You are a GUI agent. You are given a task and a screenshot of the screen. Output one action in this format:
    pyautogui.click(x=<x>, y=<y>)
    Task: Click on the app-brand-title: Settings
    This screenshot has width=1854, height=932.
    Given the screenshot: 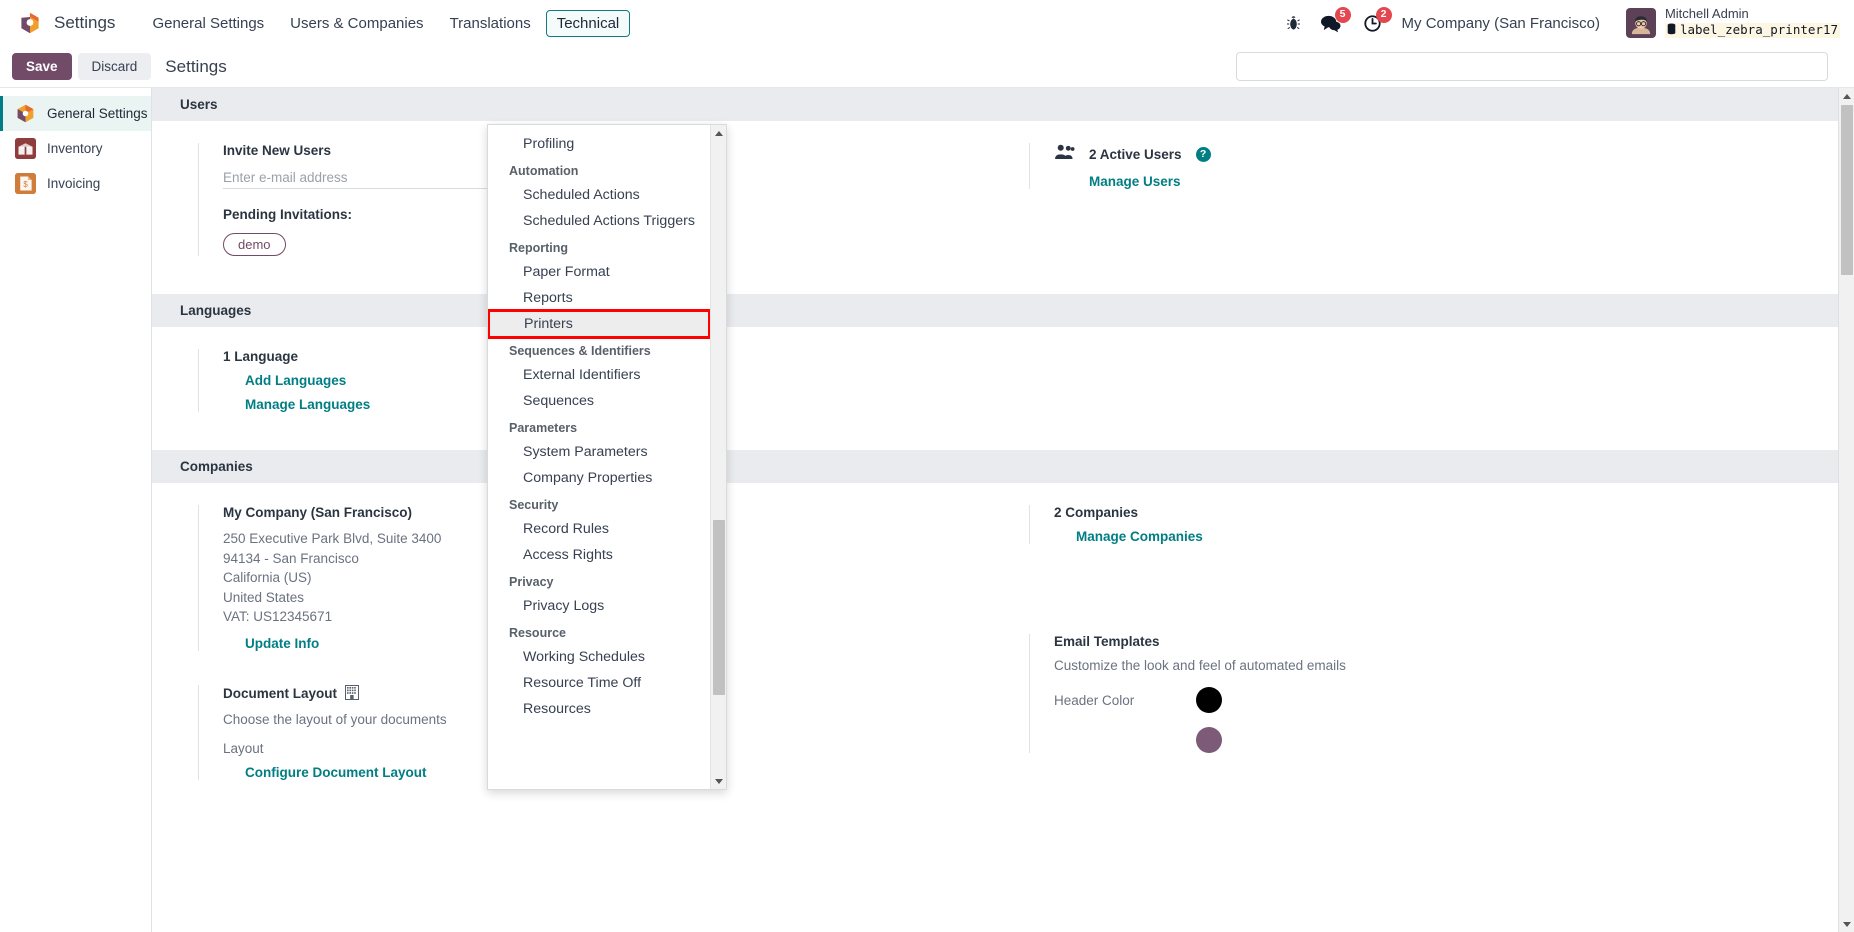 What is the action you would take?
    pyautogui.click(x=85, y=22)
    